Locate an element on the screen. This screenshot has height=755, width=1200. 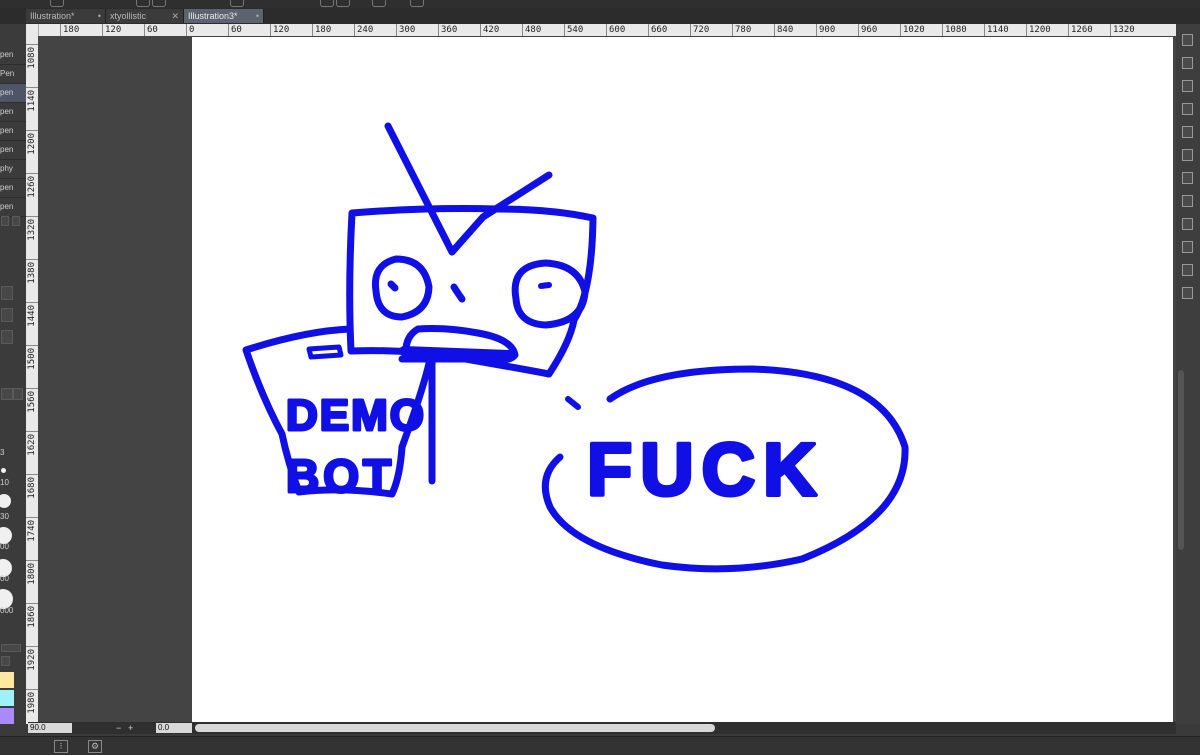
close-icon: ✕ is located at coordinates (175, 16).